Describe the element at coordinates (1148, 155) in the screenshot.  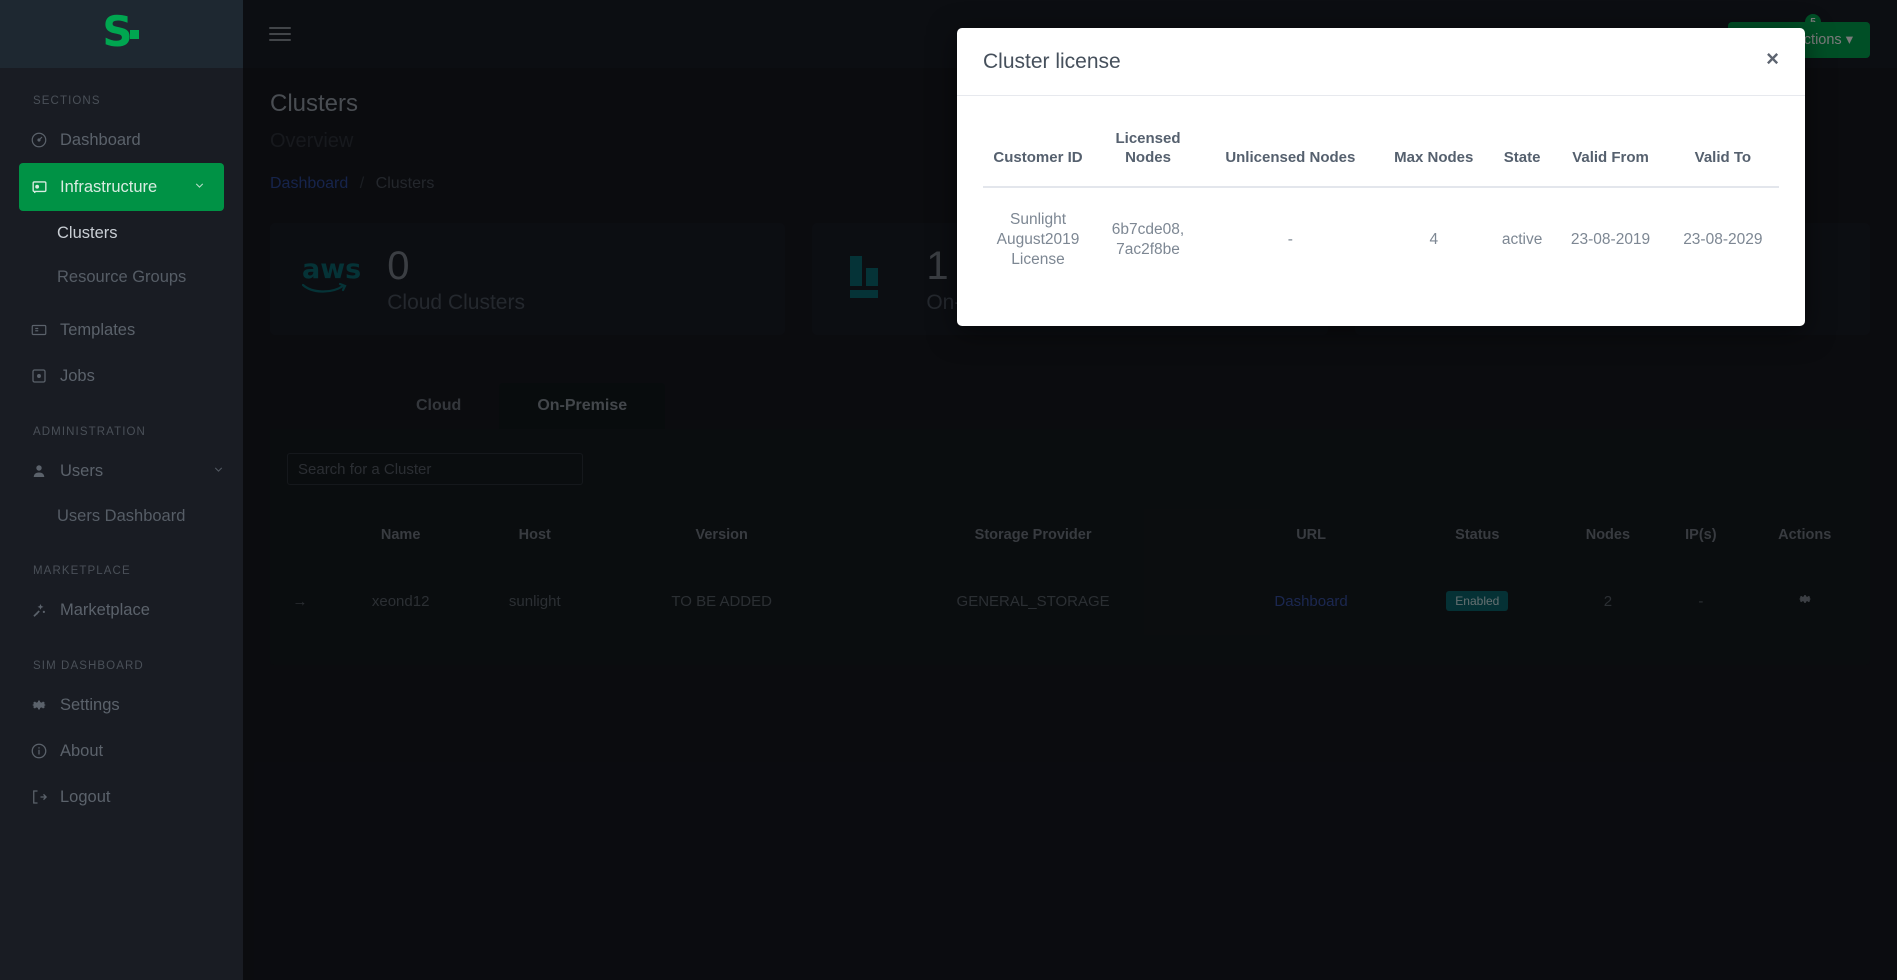
I see `col-licensed-nodes: Licensed Nodes` at that location.